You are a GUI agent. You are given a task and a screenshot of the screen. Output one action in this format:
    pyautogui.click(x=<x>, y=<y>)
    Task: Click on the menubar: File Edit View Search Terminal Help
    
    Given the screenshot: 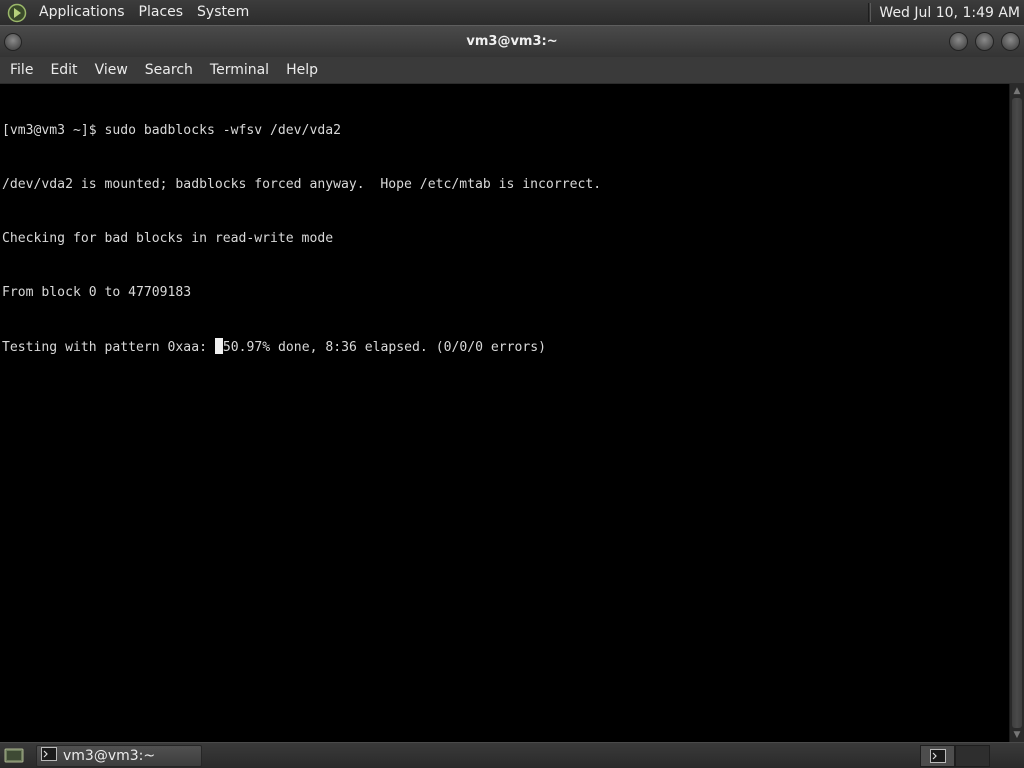 What is the action you would take?
    pyautogui.click(x=512, y=70)
    